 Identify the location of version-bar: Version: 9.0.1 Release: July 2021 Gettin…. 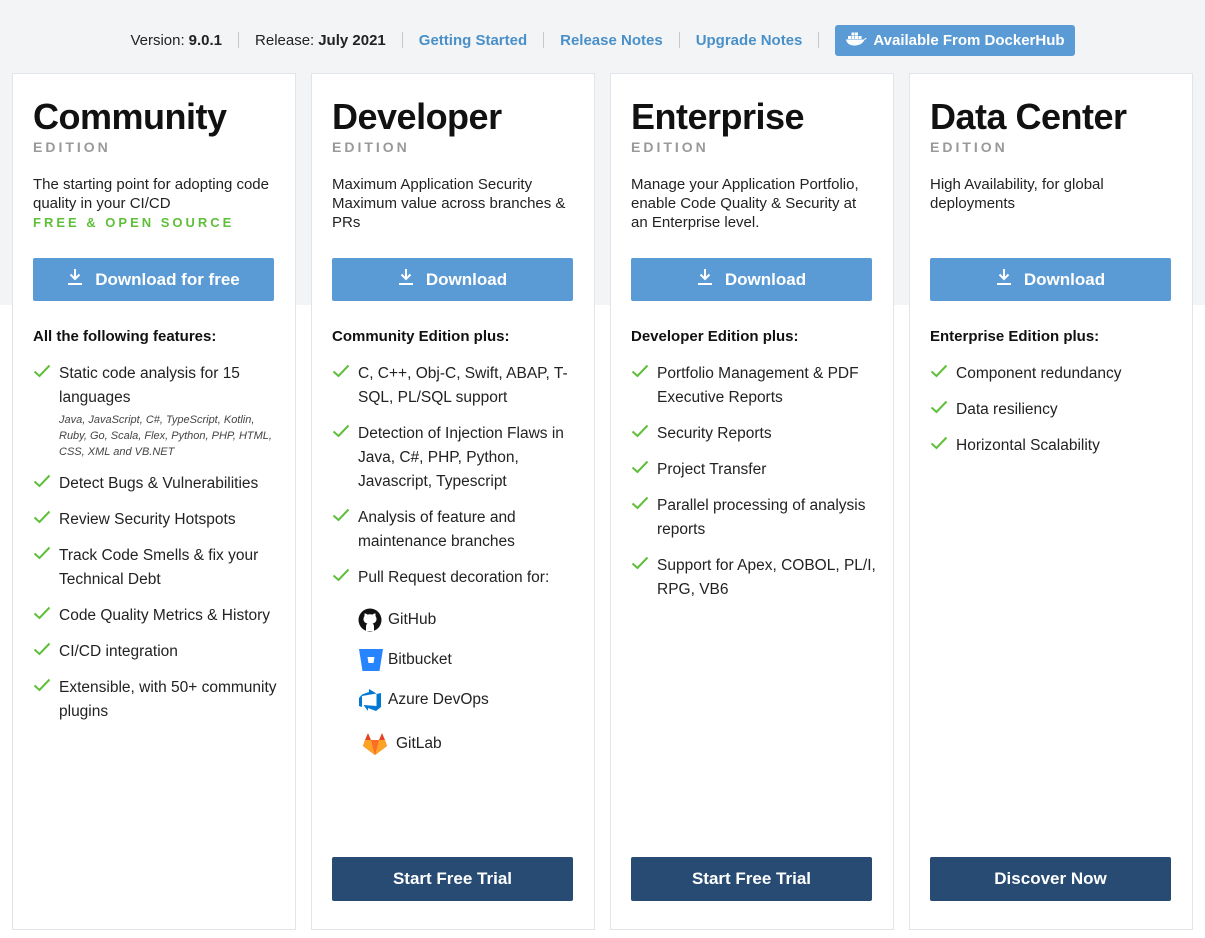
(602, 40).